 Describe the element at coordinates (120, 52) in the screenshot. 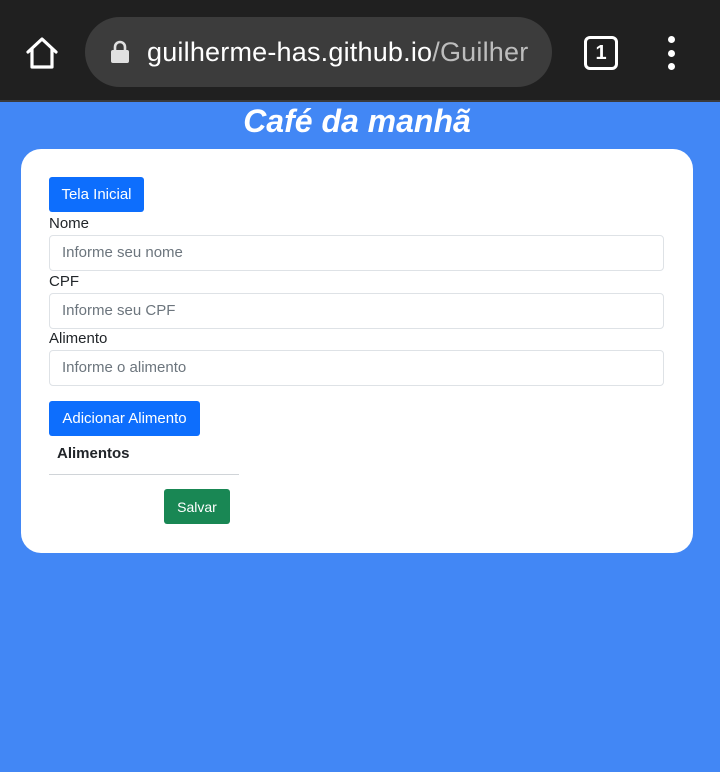

I see `lock-icon` at that location.